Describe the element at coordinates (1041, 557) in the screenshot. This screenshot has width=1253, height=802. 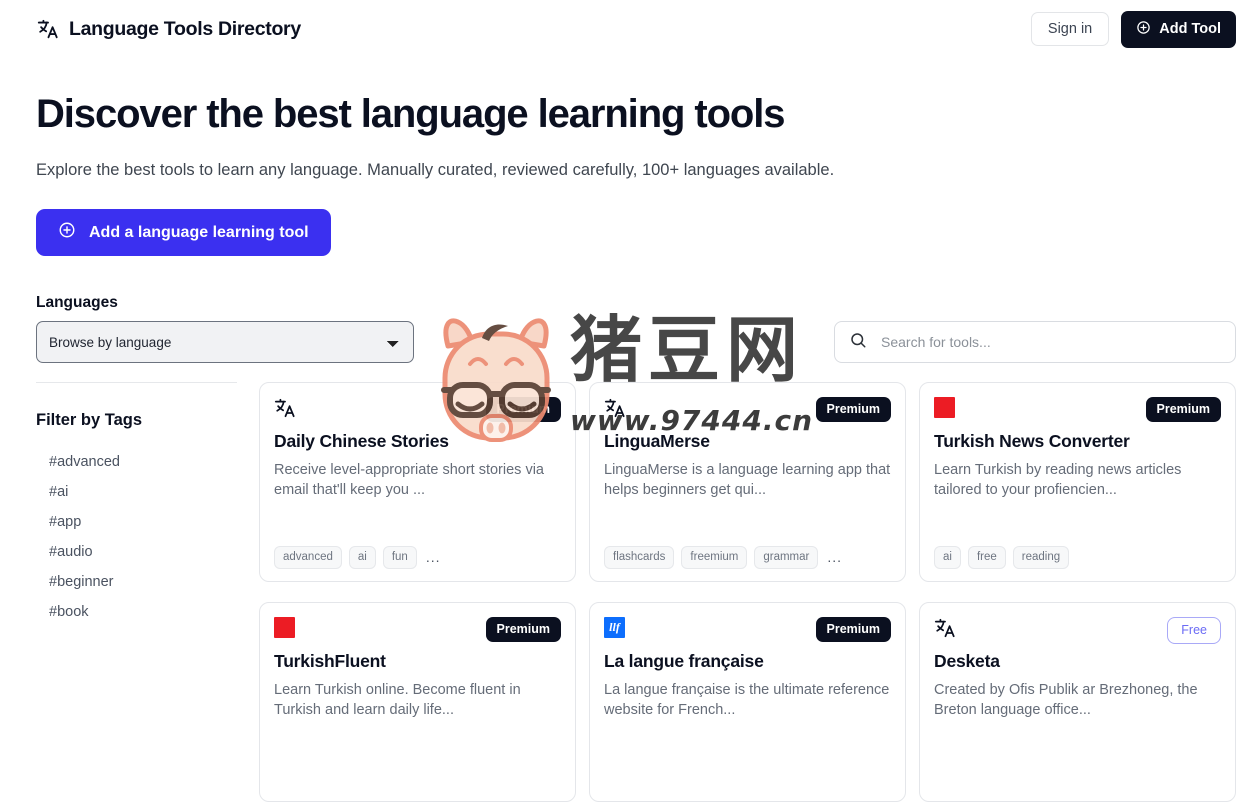
I see `card-tag: reading` at that location.